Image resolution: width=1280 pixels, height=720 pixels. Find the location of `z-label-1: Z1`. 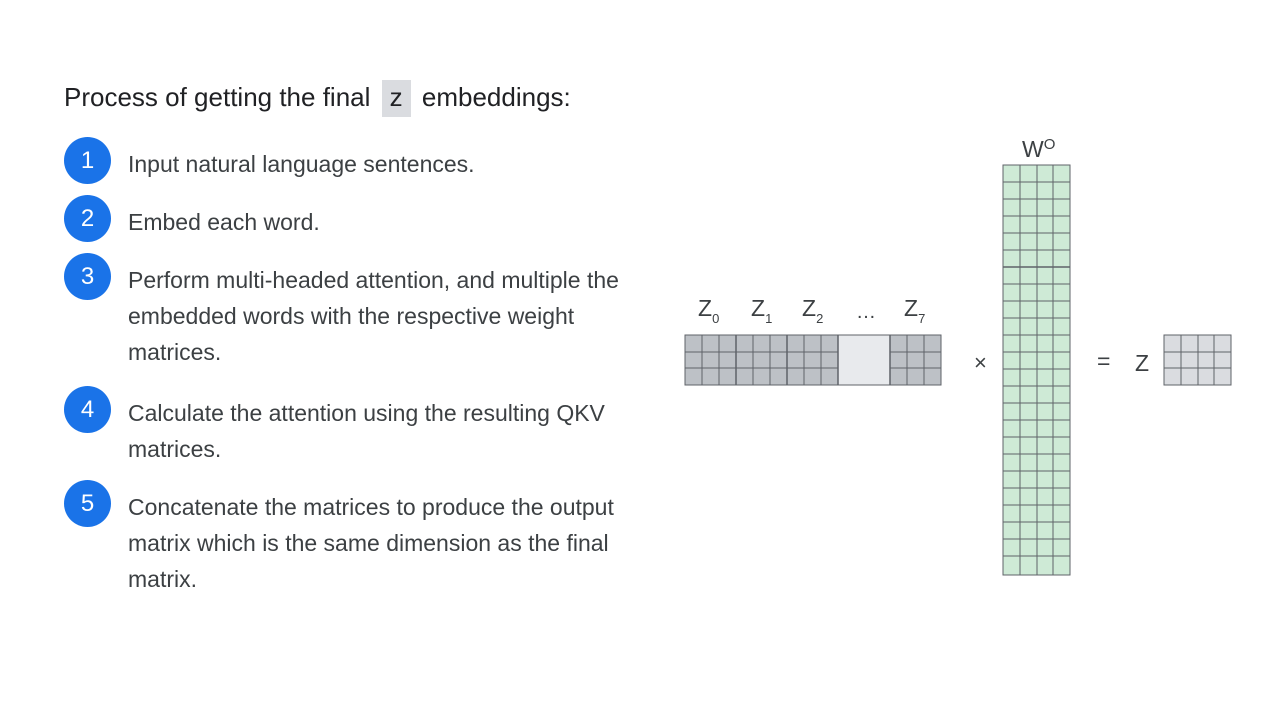

z-label-1: Z1 is located at coordinates (761, 310).